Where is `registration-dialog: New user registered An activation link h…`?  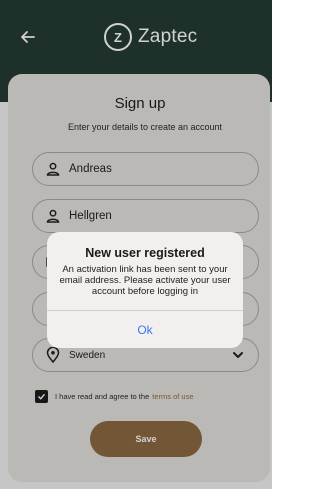 registration-dialog: New user registered An activation link h… is located at coordinates (145, 290).